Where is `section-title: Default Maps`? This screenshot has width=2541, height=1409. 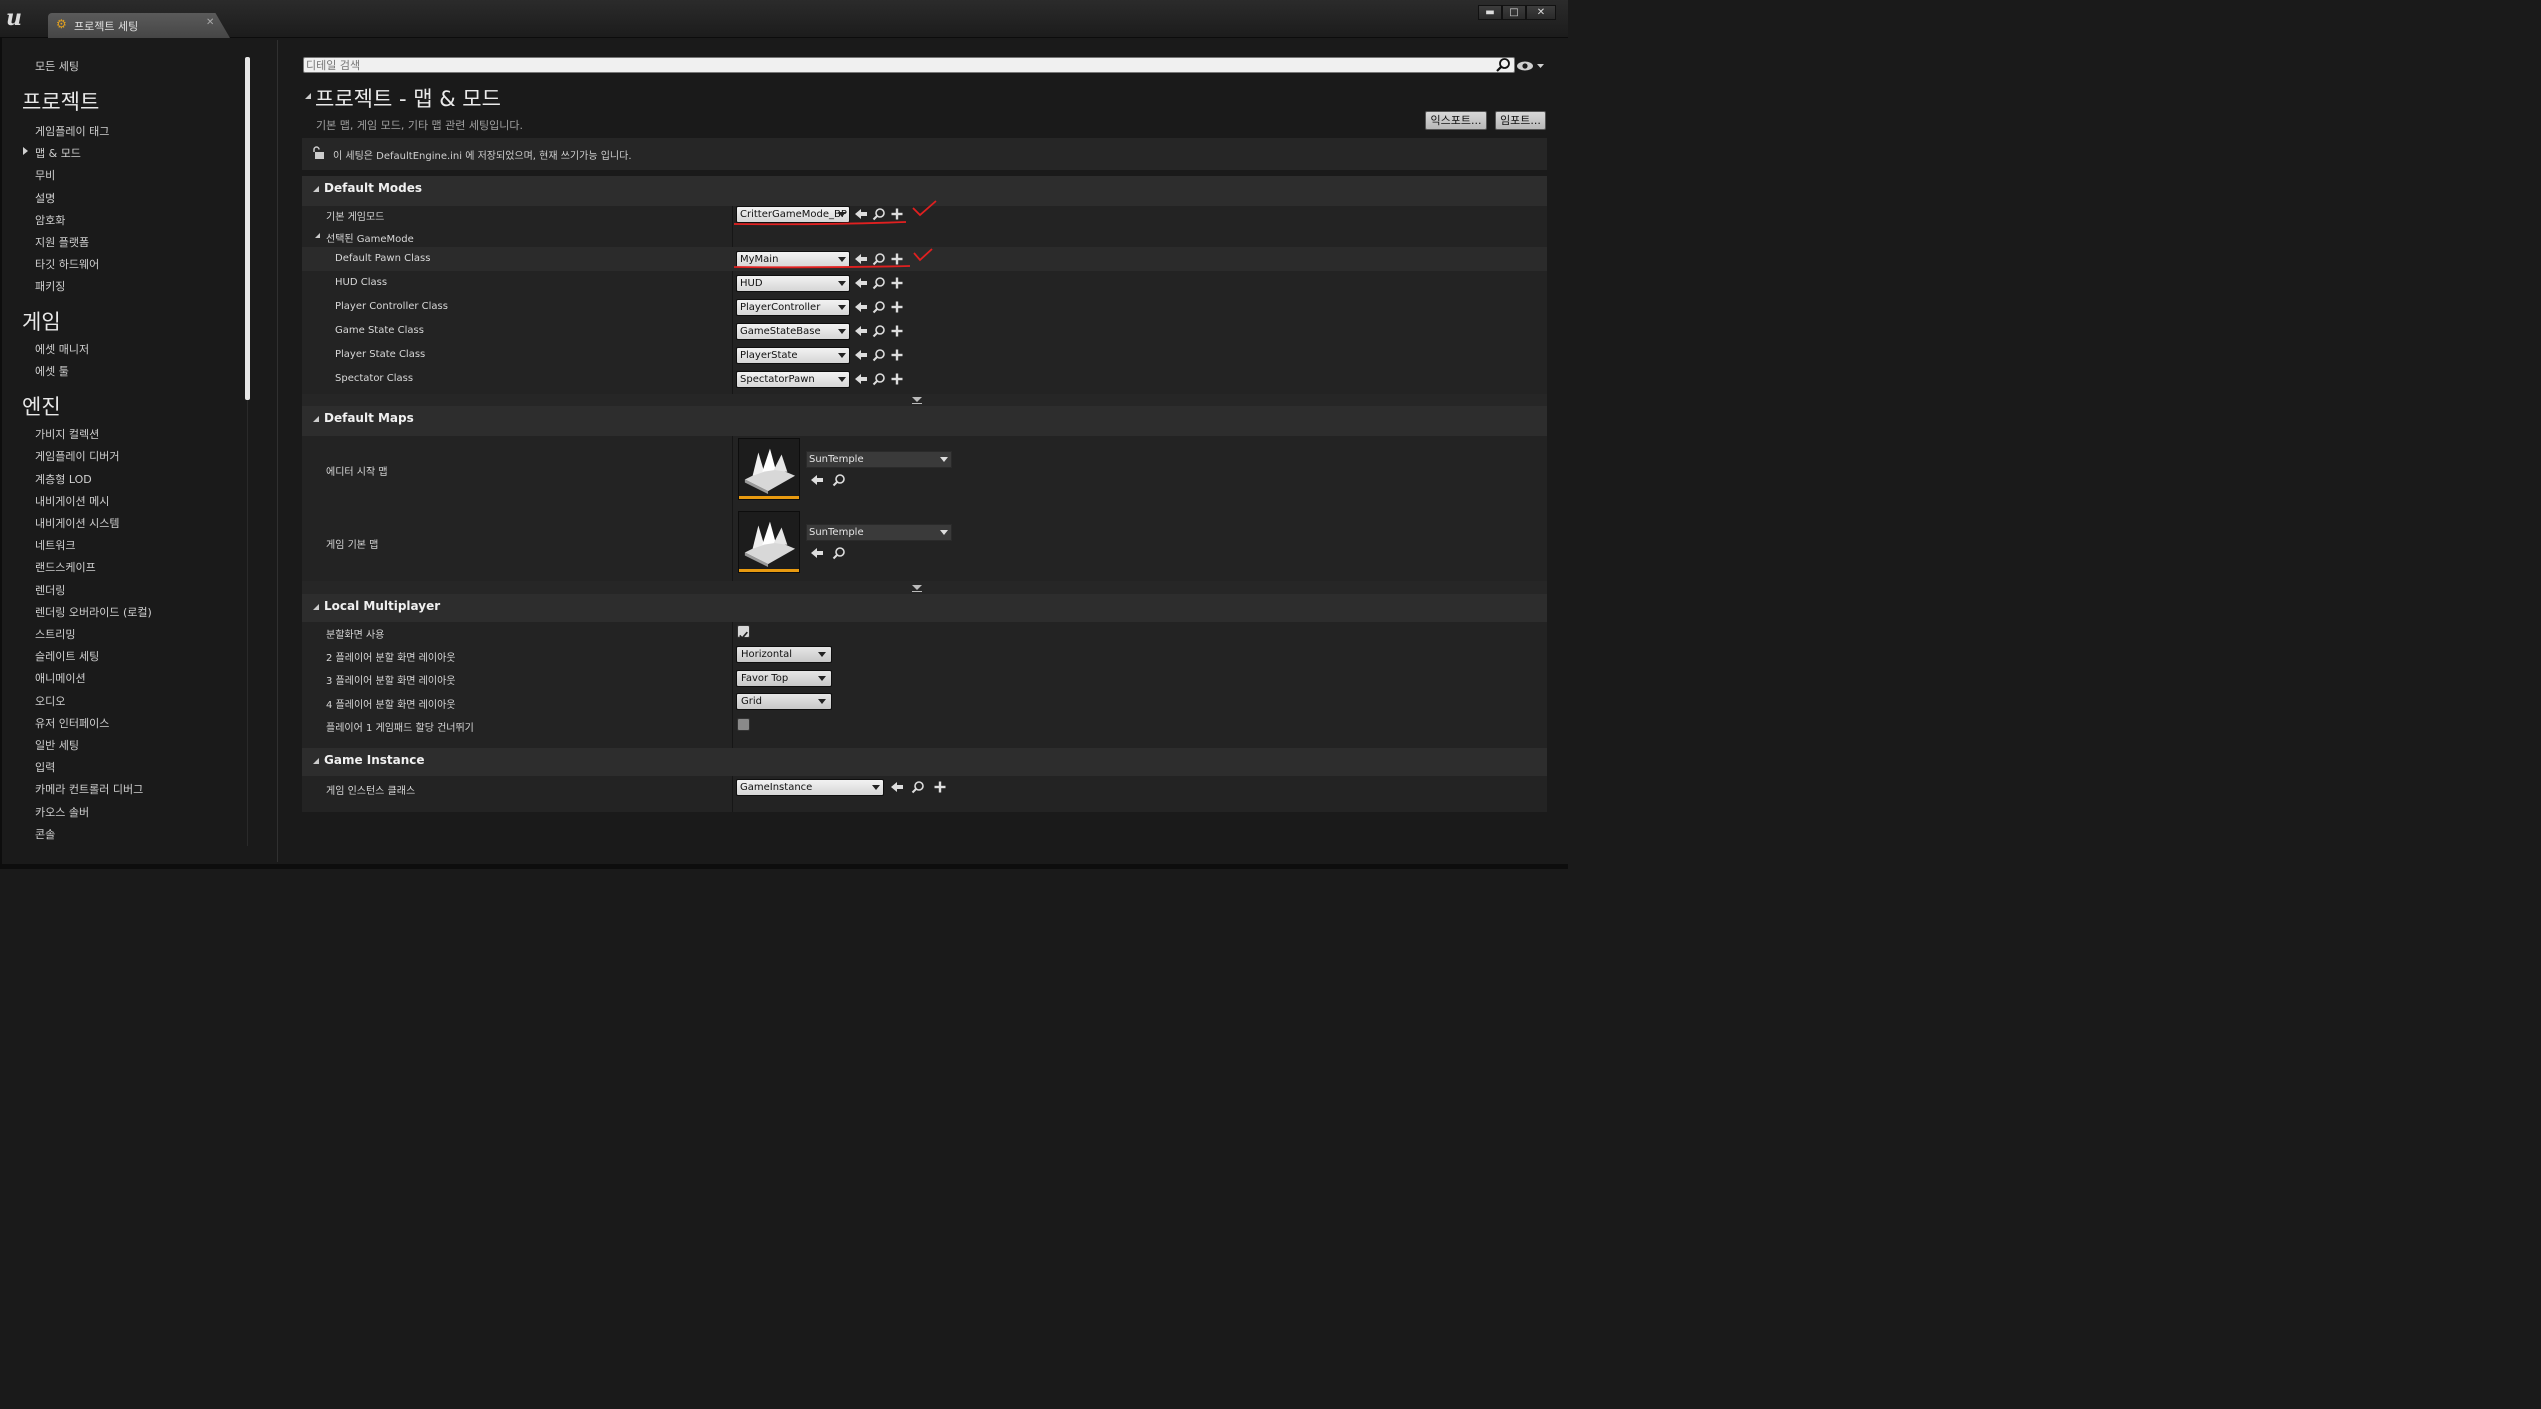
section-title: Default Maps is located at coordinates (369, 418).